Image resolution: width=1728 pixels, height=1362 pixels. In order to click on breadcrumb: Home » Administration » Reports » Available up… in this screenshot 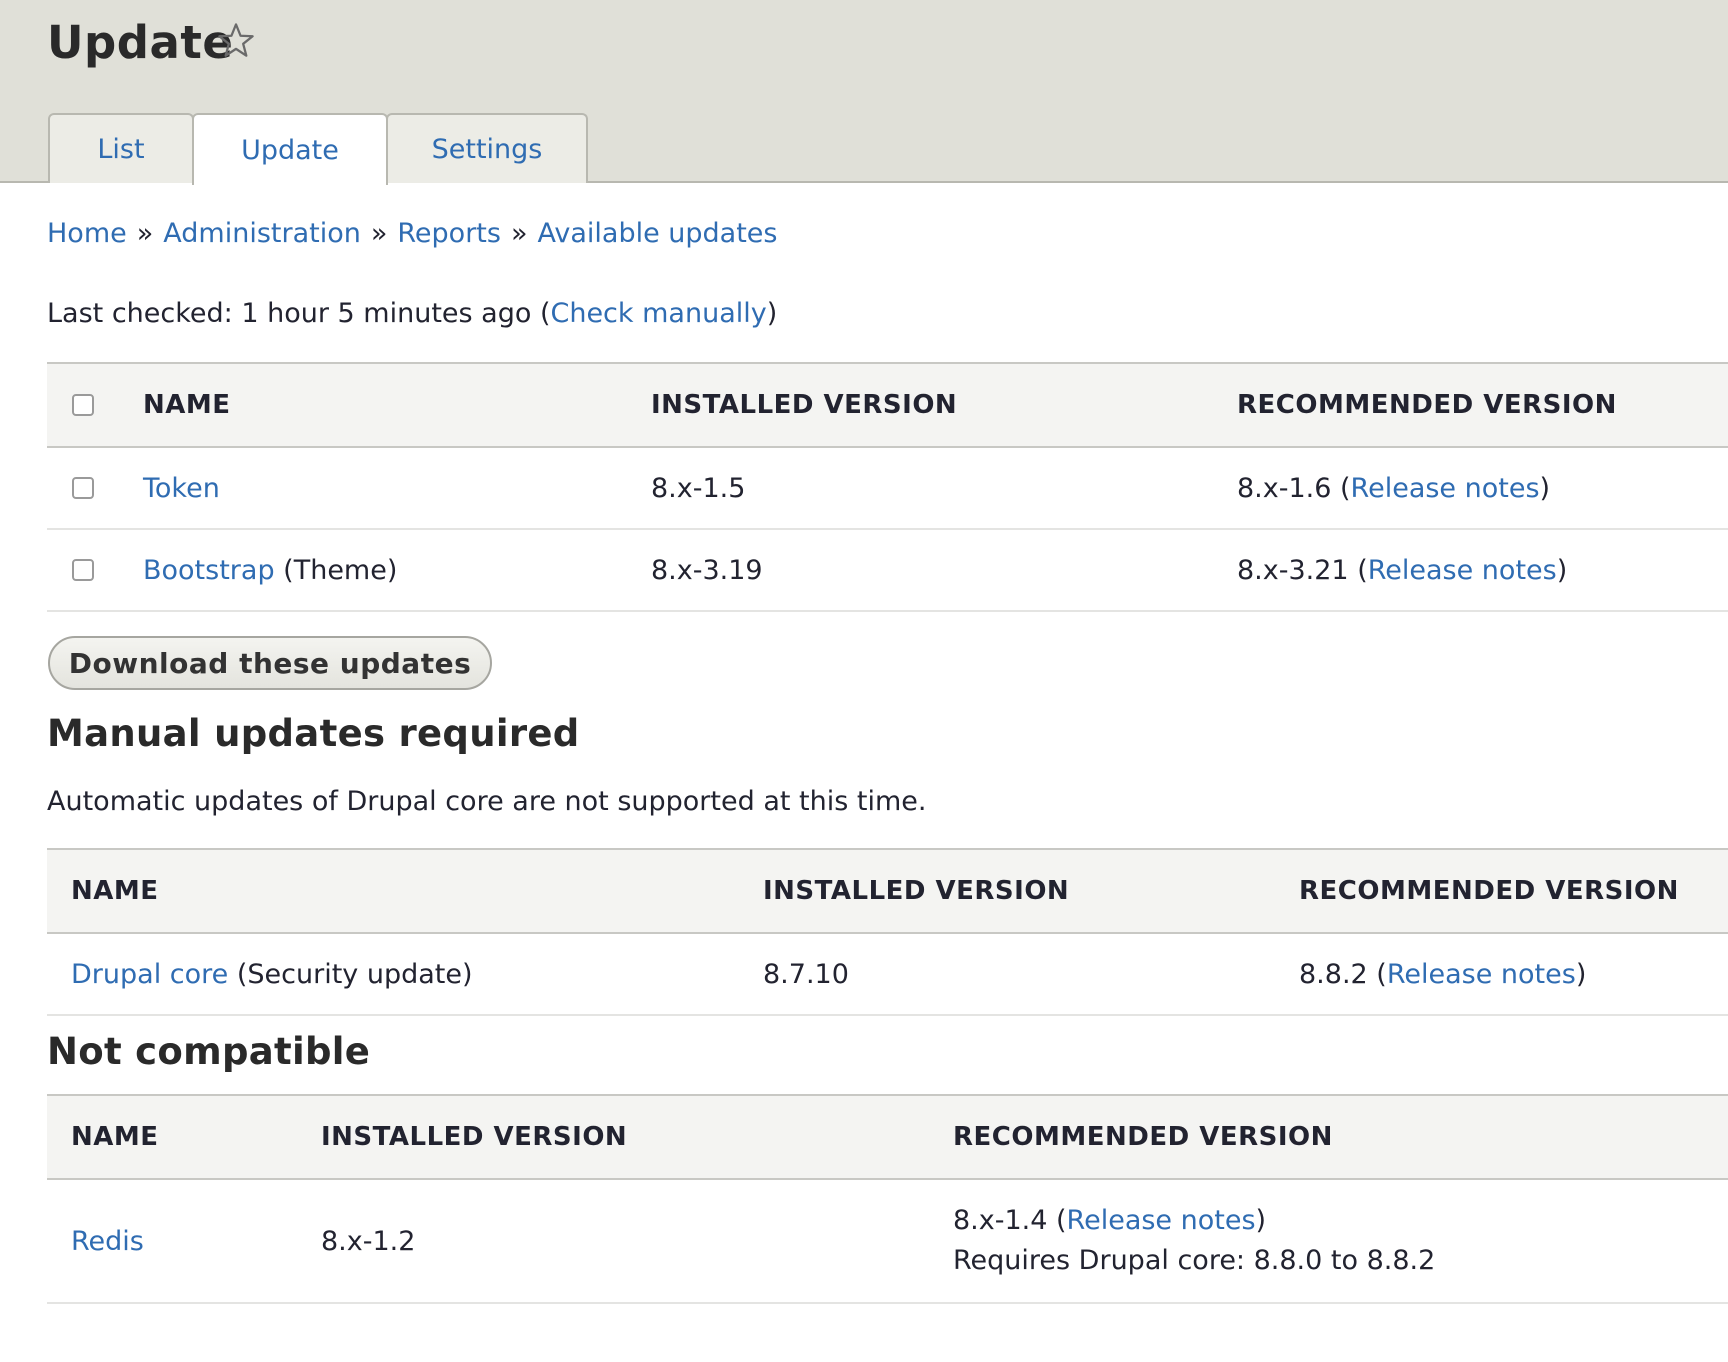, I will do `click(412, 233)`.